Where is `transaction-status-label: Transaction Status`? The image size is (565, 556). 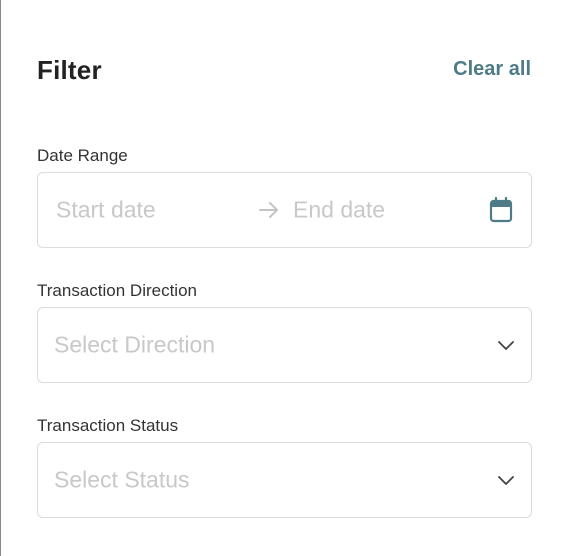 transaction-status-label: Transaction Status is located at coordinates (108, 425).